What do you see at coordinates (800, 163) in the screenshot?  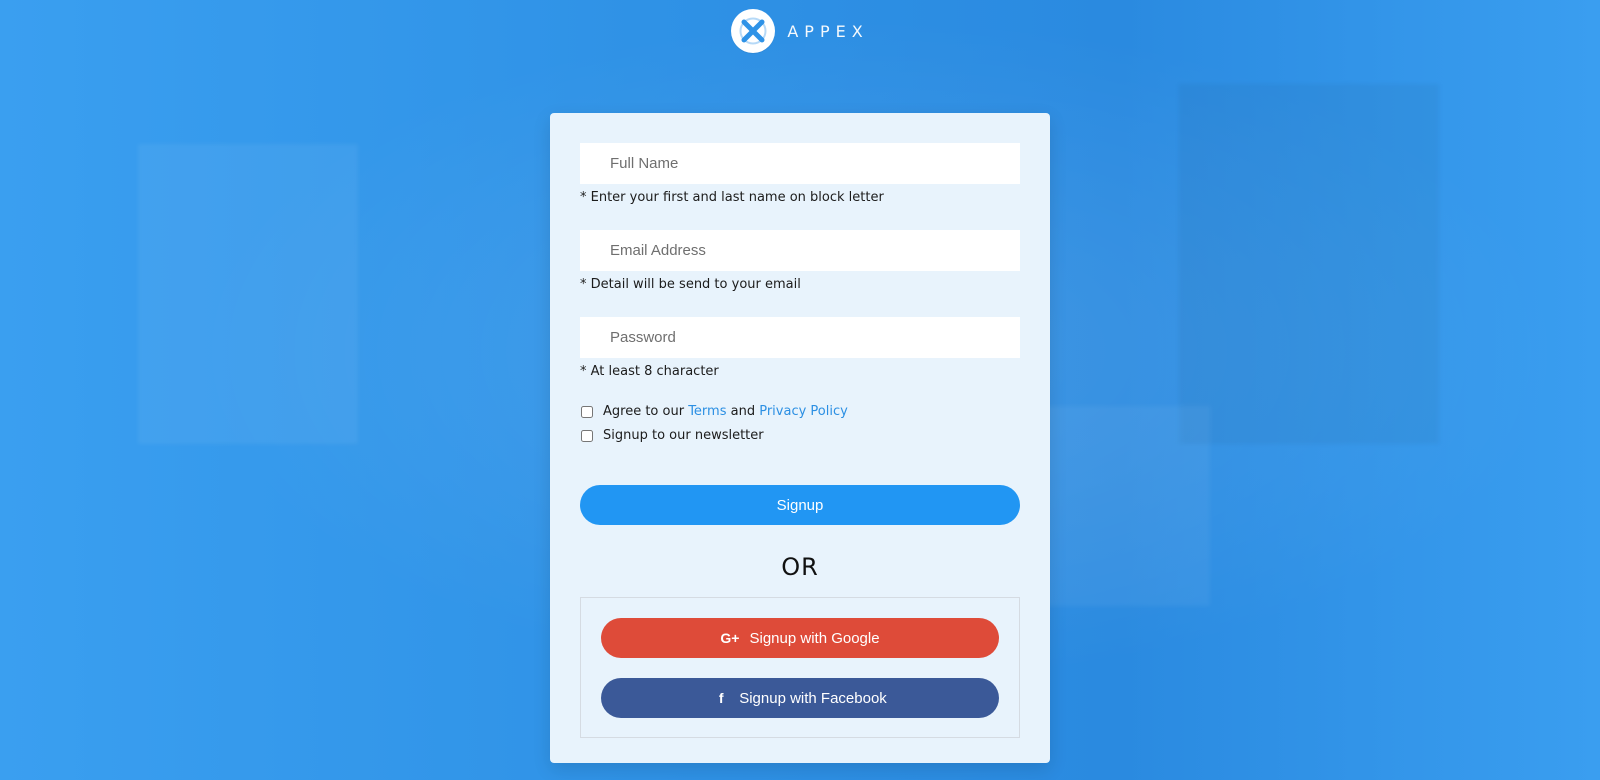 I see `full-name-input` at bounding box center [800, 163].